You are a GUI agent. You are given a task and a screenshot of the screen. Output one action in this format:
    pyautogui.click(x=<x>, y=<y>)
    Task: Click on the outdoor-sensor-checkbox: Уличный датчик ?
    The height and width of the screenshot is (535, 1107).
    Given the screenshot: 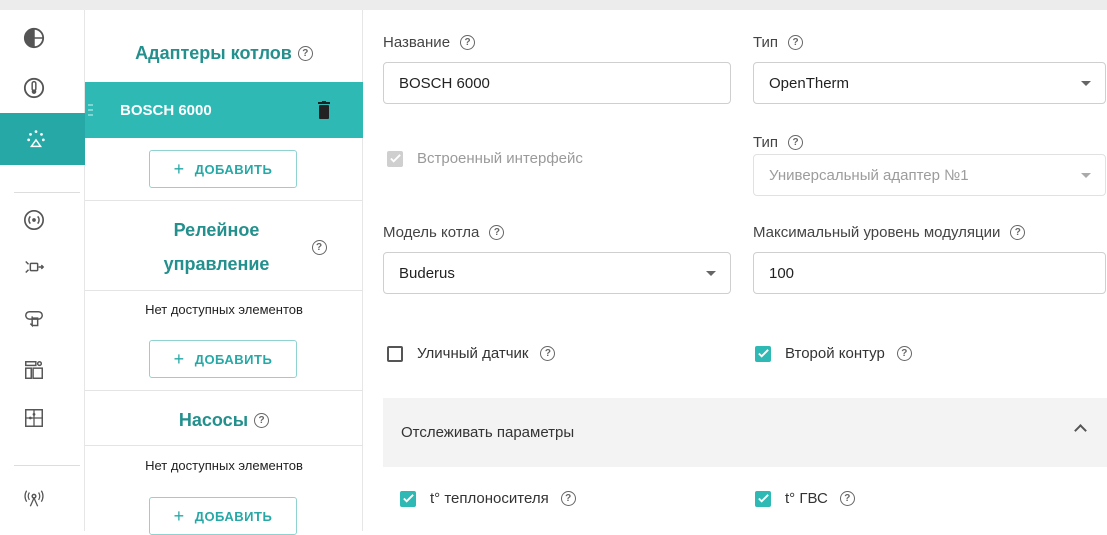 What is the action you would take?
    pyautogui.click(x=471, y=353)
    